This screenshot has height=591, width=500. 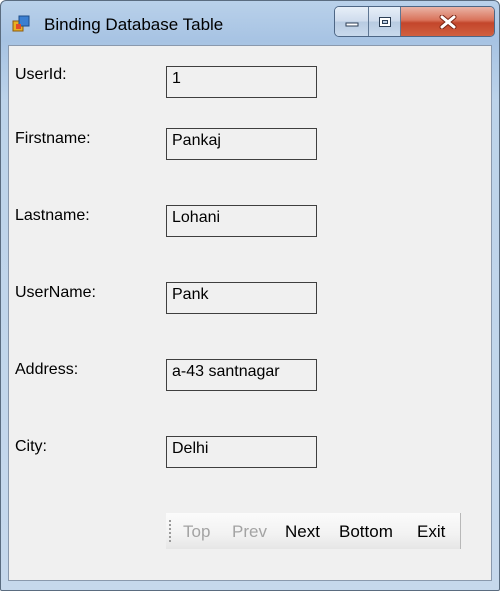 I want to click on toolstrip-grip-icon, so click(x=170, y=531).